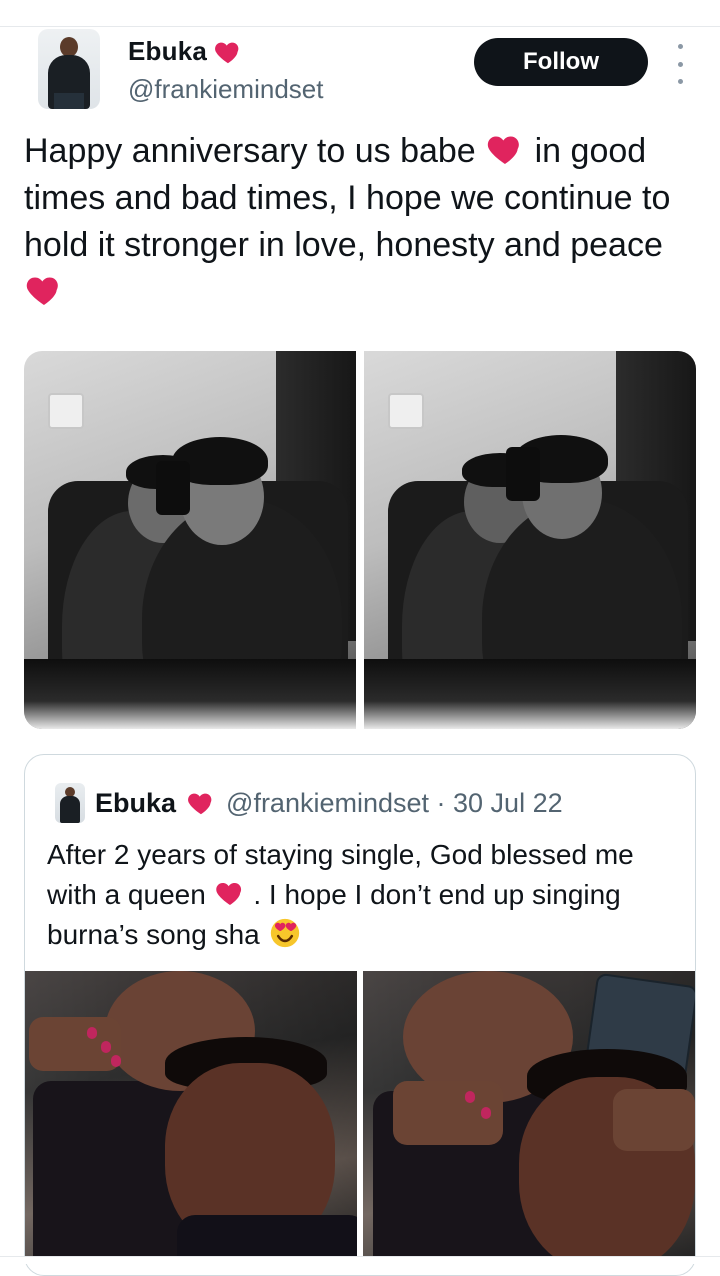 This screenshot has height=1276, width=720. I want to click on follow-button: Follow, so click(561, 62).